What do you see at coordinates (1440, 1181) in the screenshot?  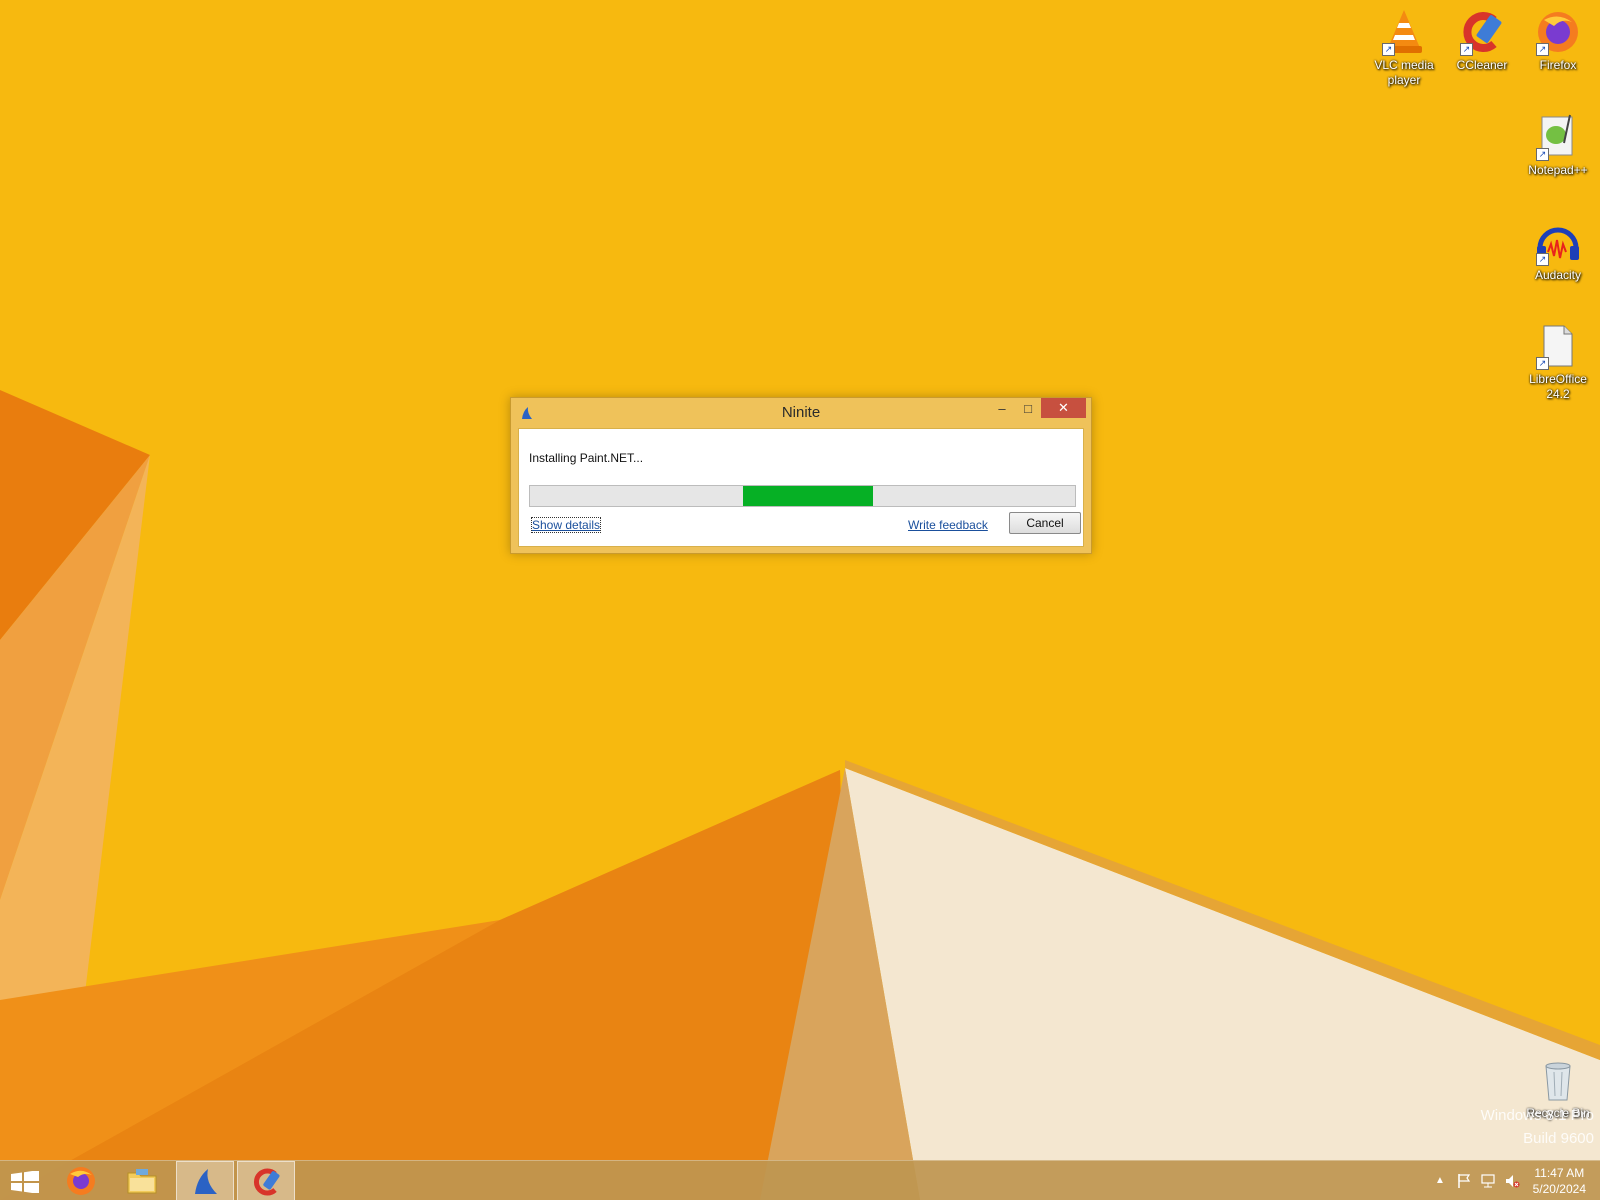 I see `chevron-up-icon: ▲` at bounding box center [1440, 1181].